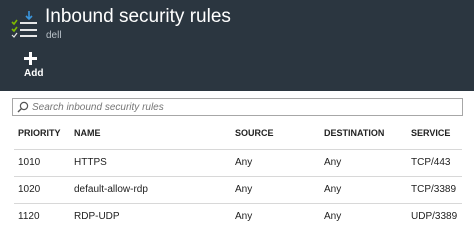 The image size is (474, 245). What do you see at coordinates (29, 189) in the screenshot?
I see `cell-priority: 1020` at bounding box center [29, 189].